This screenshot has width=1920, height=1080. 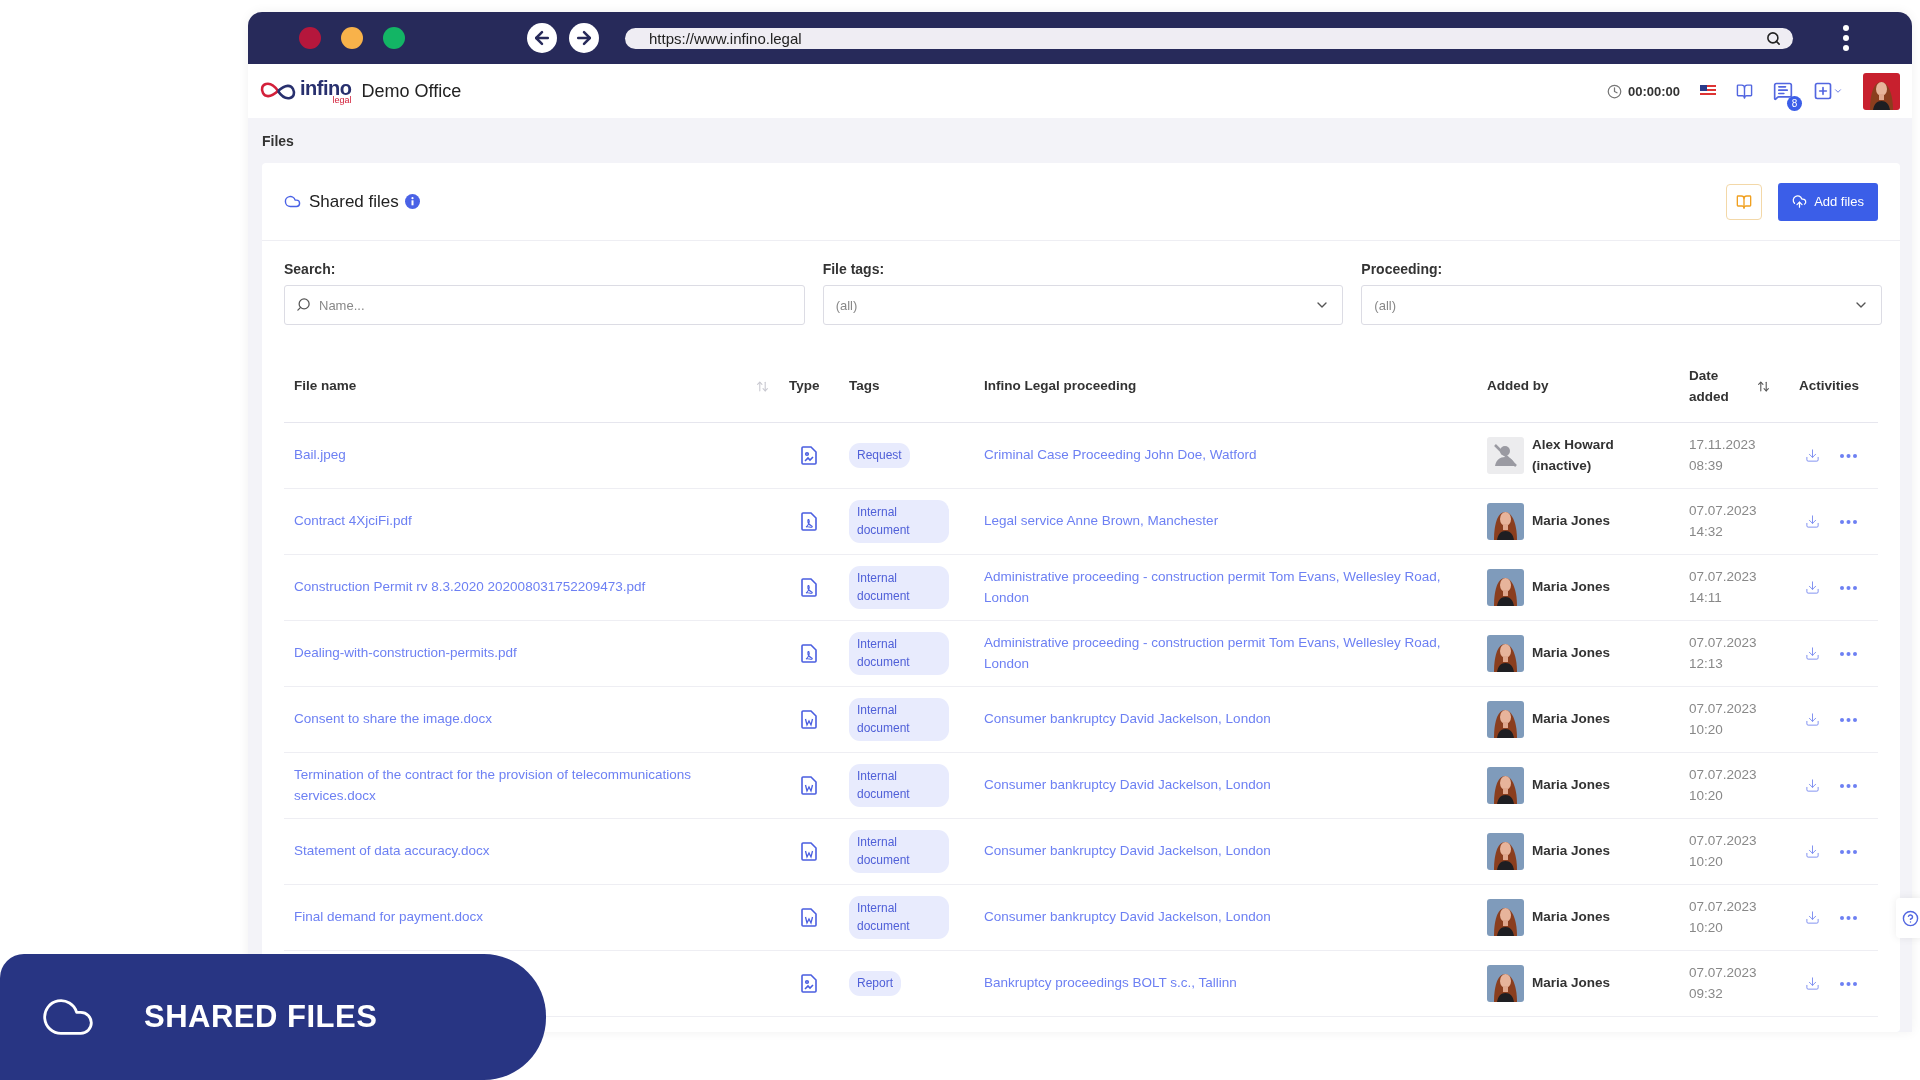 What do you see at coordinates (261, 1017) in the screenshot?
I see `banner-title: SHARED FILES` at bounding box center [261, 1017].